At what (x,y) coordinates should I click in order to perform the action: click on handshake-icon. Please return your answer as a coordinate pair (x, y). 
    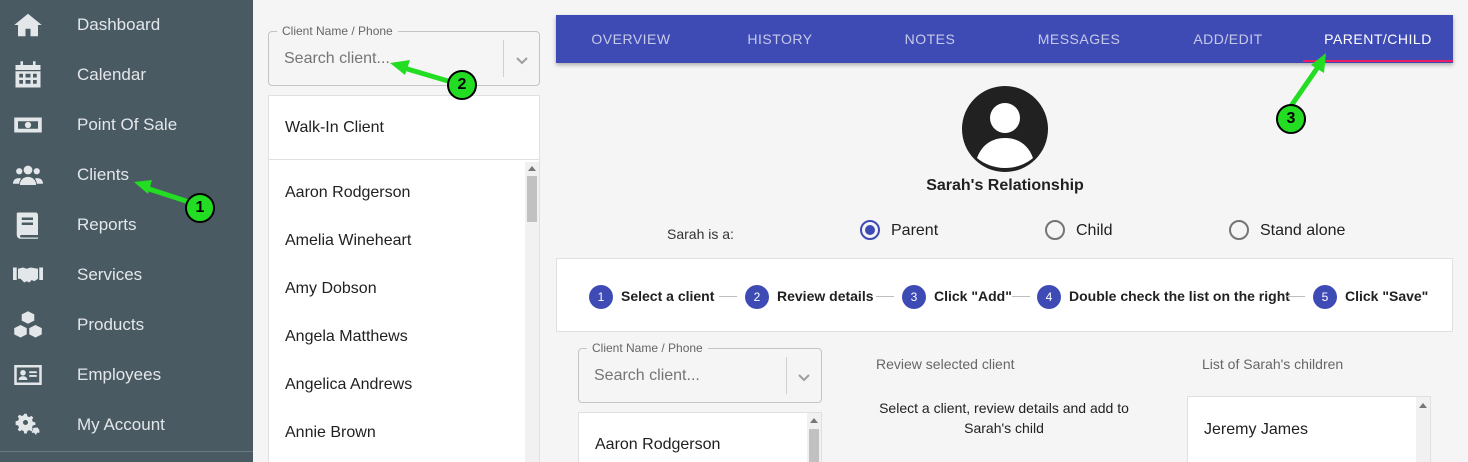
    Looking at the image, I should click on (28, 275).